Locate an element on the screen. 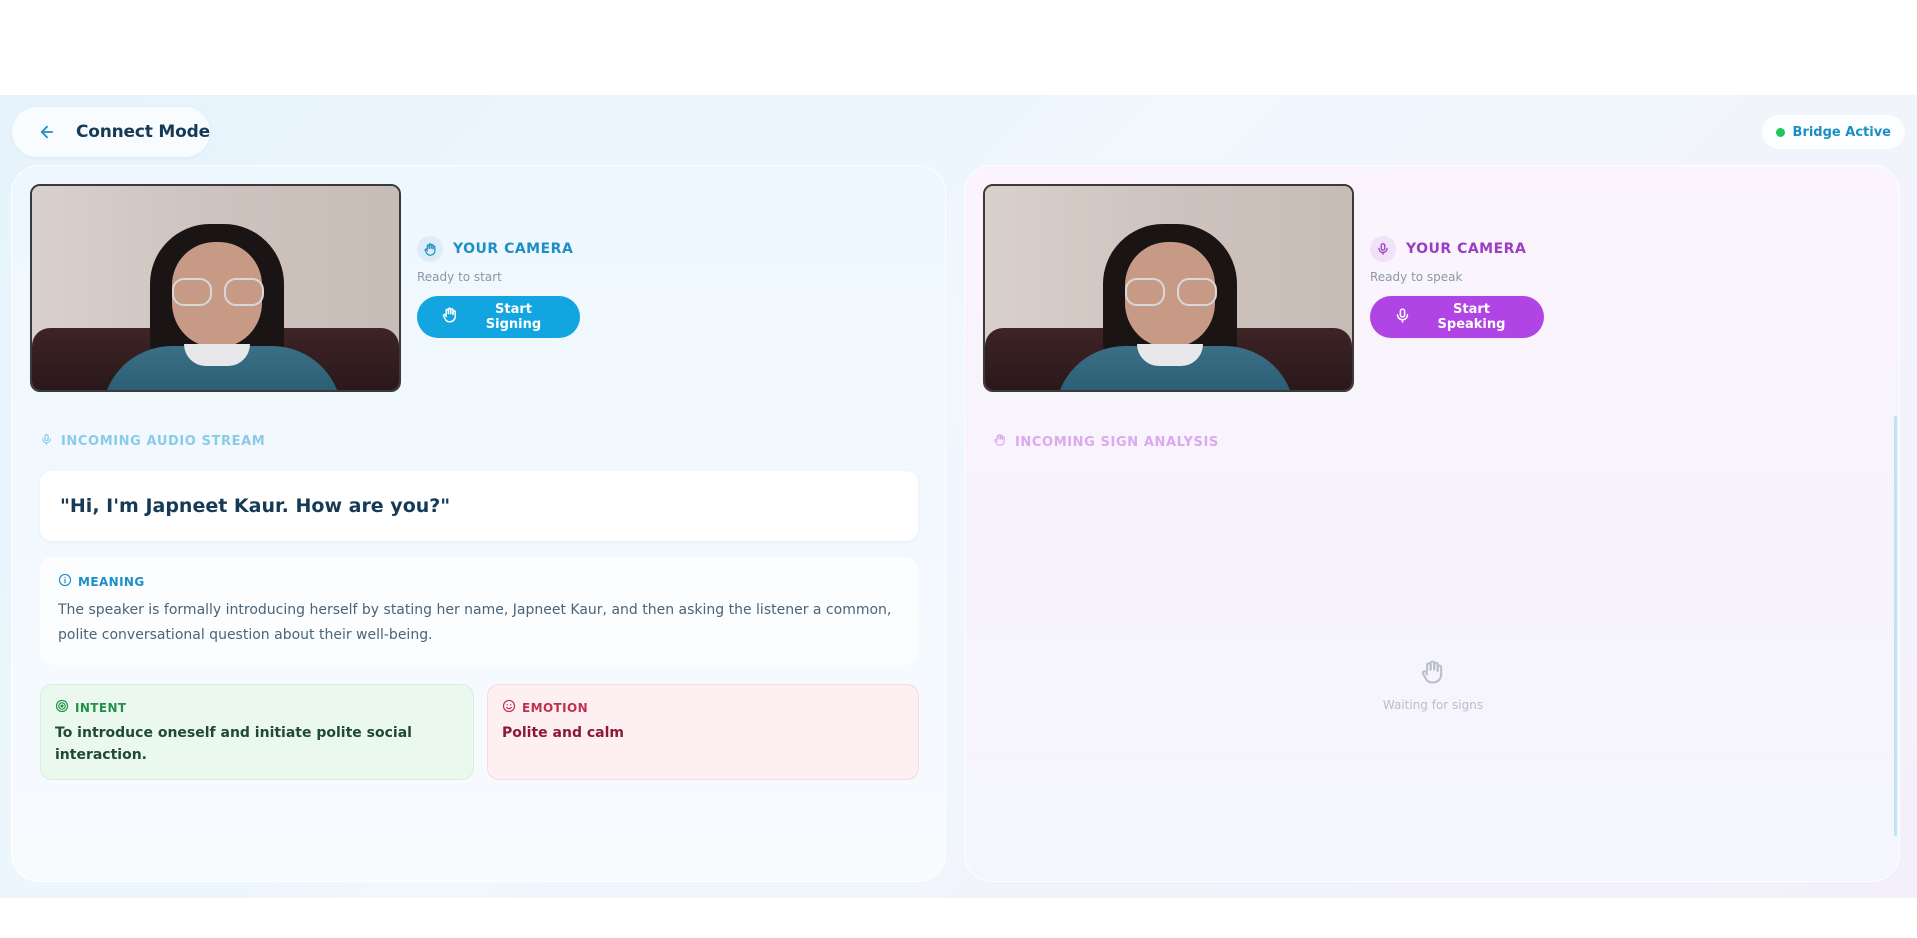  start-speaking-button: Start Speaking is located at coordinates (1457, 317).